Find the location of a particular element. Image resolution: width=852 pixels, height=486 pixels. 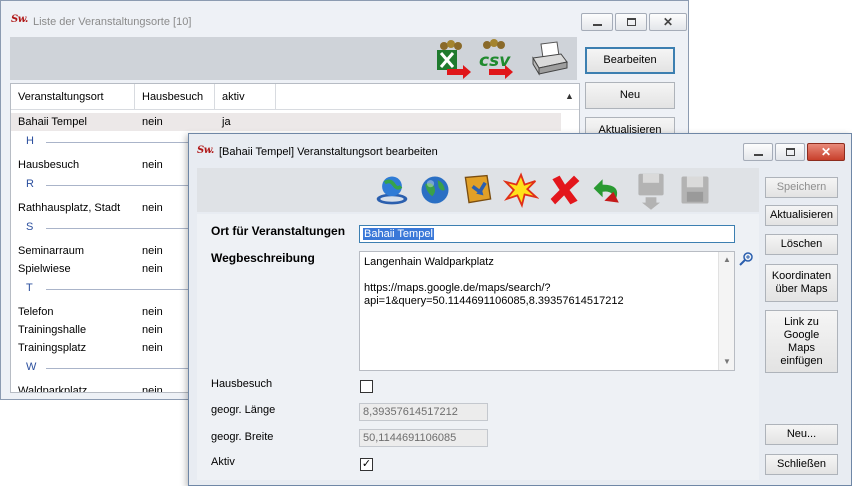

table-cell-name: Rathhausplatz, Stadt is located at coordinates (69, 208).